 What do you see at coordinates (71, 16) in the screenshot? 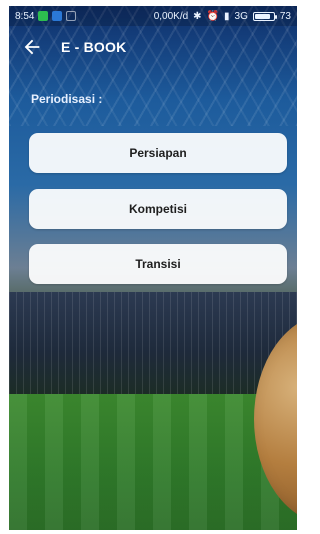
I see `notification-icon` at bounding box center [71, 16].